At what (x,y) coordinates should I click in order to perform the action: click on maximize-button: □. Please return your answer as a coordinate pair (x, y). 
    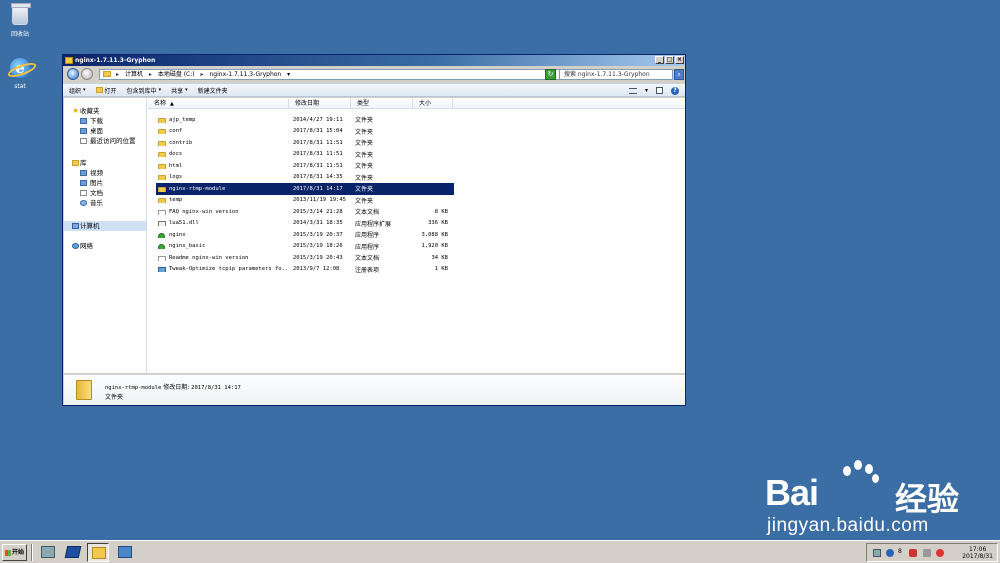
    Looking at the image, I should click on (669, 60).